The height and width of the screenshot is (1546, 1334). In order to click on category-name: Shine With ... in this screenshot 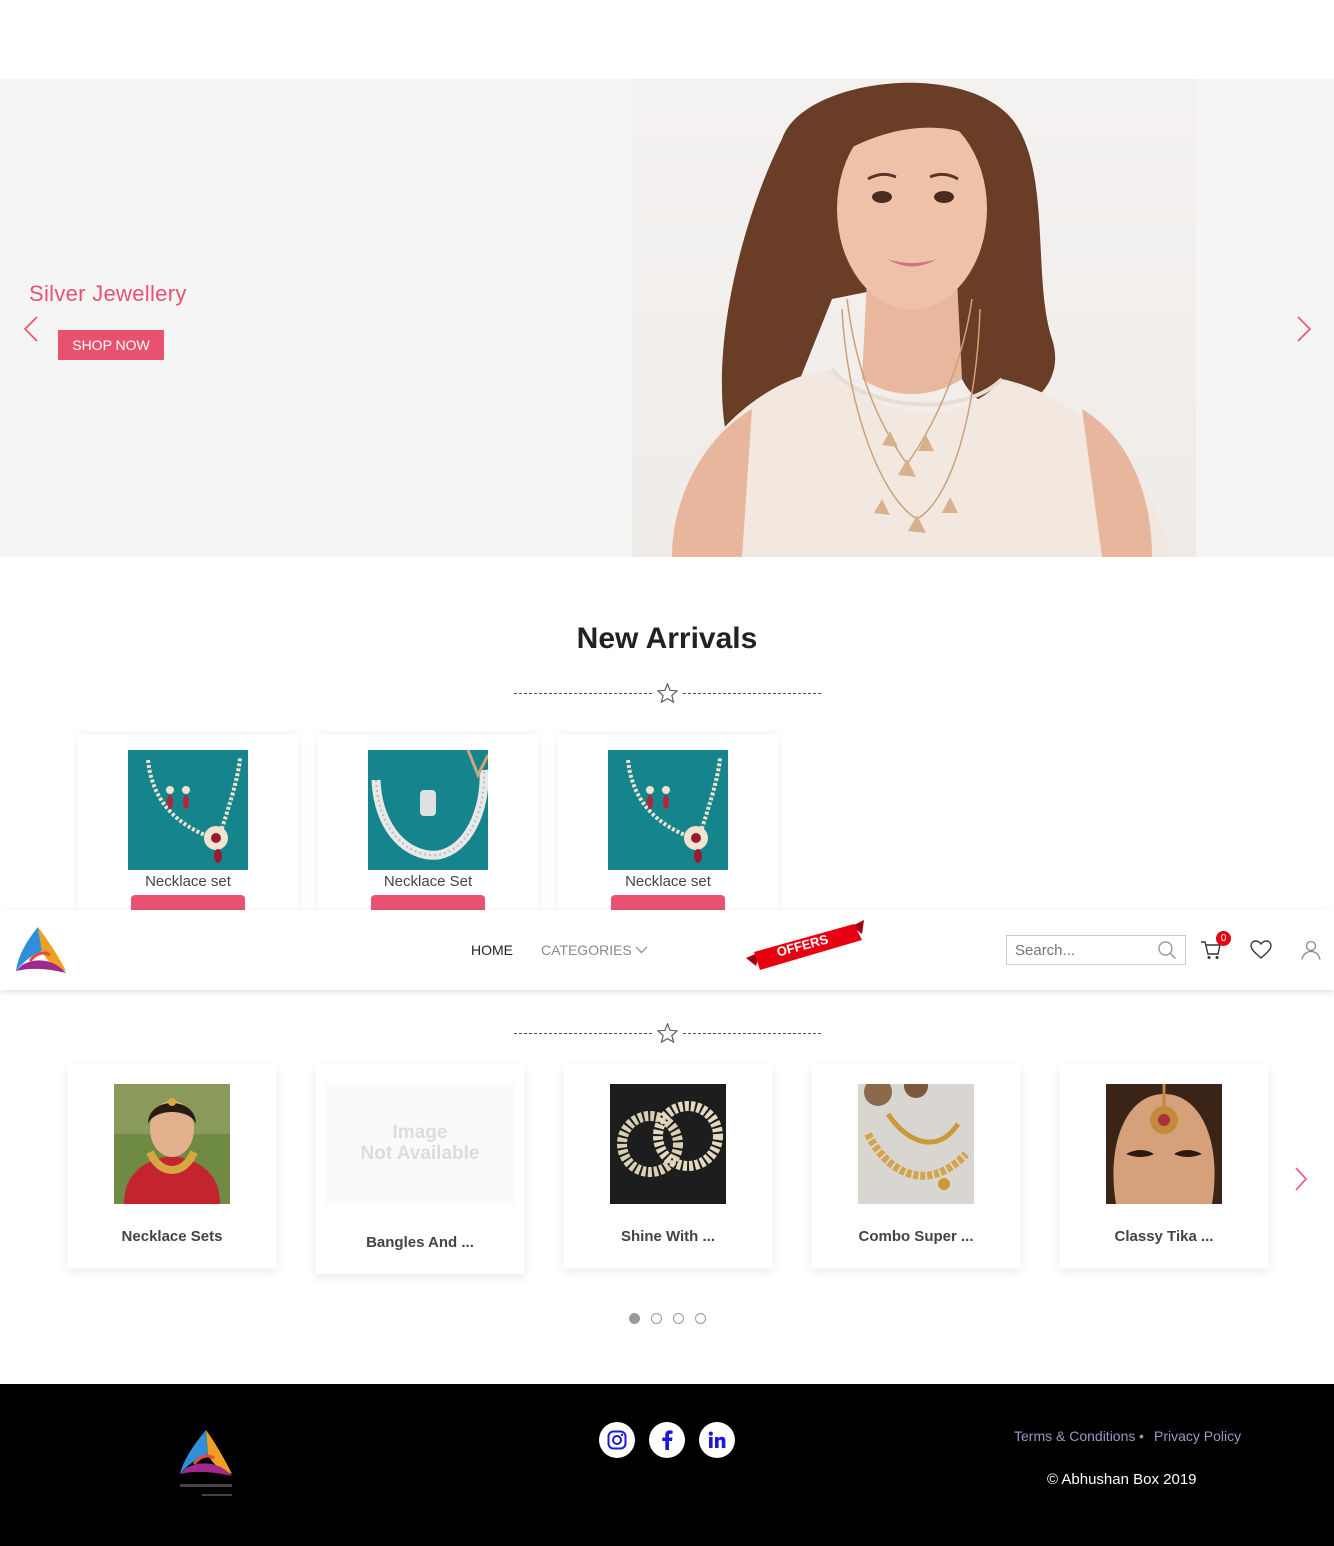, I will do `click(668, 1236)`.